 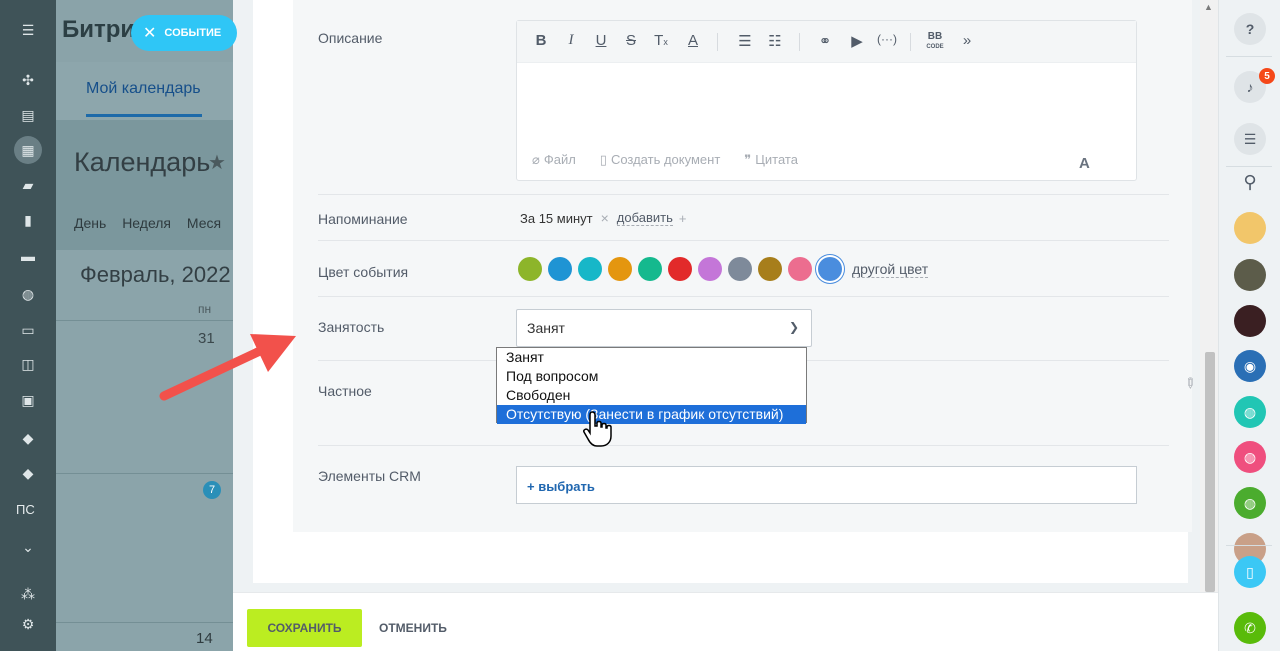 What do you see at coordinates (1208, 7) in the screenshot?
I see `scroll-up-icon: ▲` at bounding box center [1208, 7].